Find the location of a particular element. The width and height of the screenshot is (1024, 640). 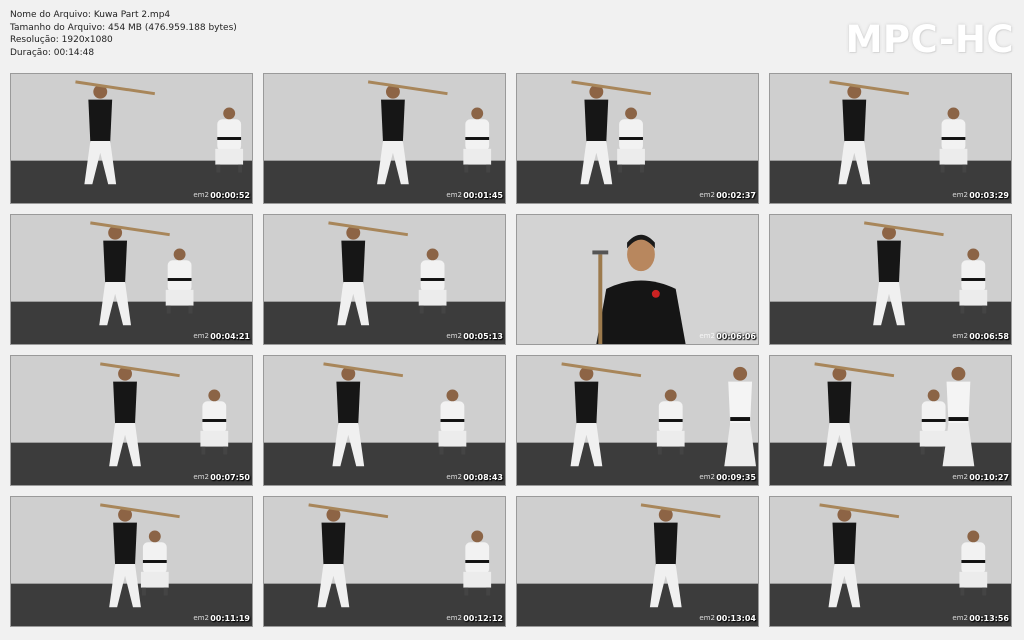

thumbnail-timestamp: 00:06:06 is located at coordinates (736, 336).